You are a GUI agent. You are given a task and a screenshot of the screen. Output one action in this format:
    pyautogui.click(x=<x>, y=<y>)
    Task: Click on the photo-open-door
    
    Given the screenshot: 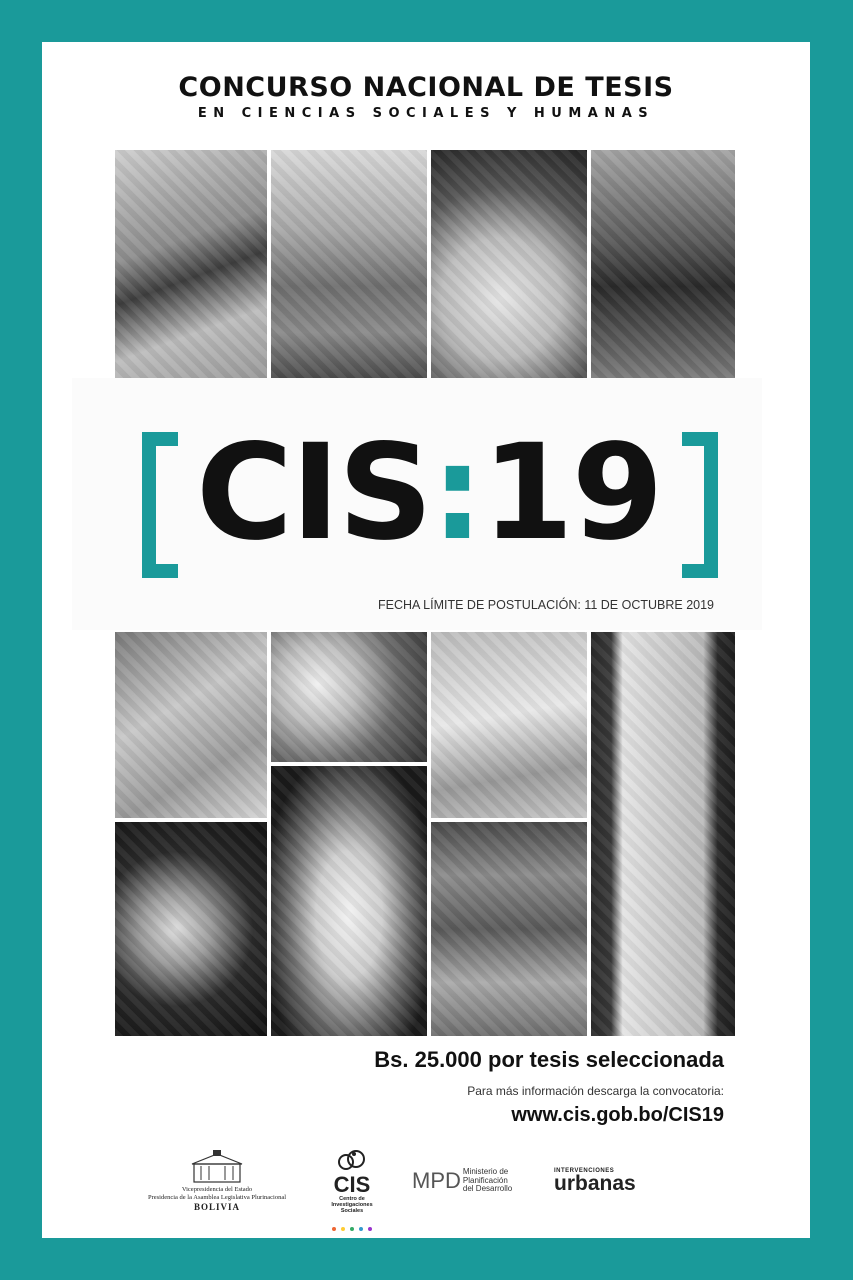 What is the action you would take?
    pyautogui.click(x=663, y=834)
    